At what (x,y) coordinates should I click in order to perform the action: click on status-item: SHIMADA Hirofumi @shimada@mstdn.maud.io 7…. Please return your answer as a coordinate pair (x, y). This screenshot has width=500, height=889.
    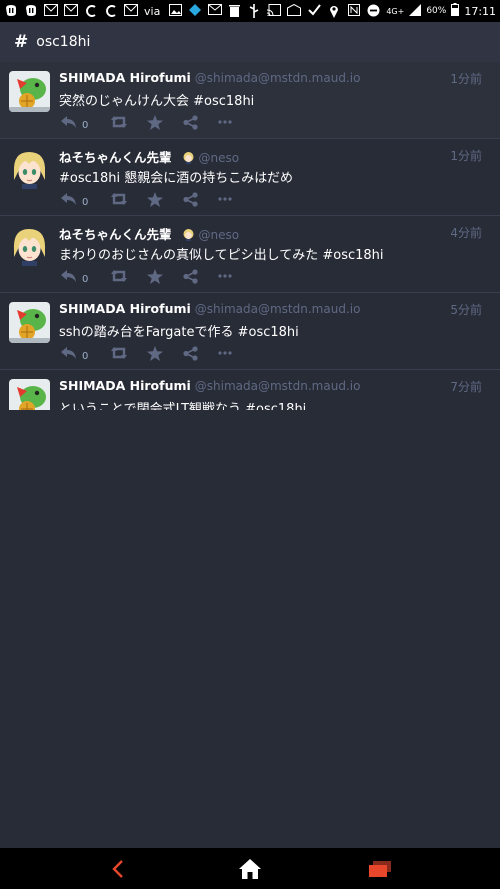
    Looking at the image, I should click on (250, 390).